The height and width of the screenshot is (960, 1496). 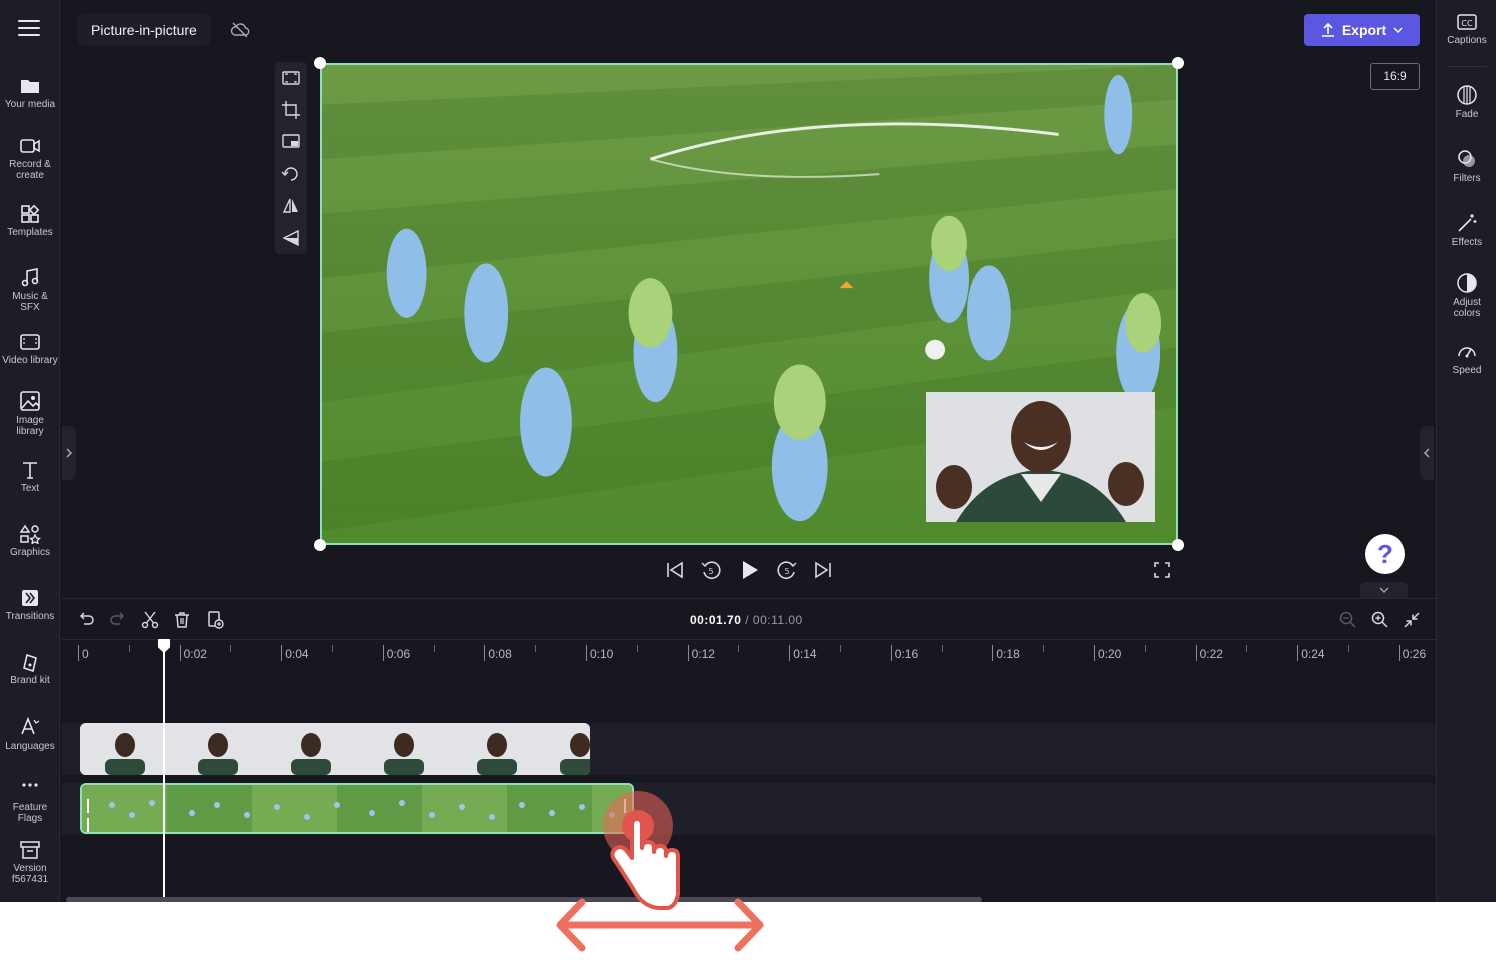 What do you see at coordinates (215, 620) in the screenshot?
I see `duplicate-icon` at bounding box center [215, 620].